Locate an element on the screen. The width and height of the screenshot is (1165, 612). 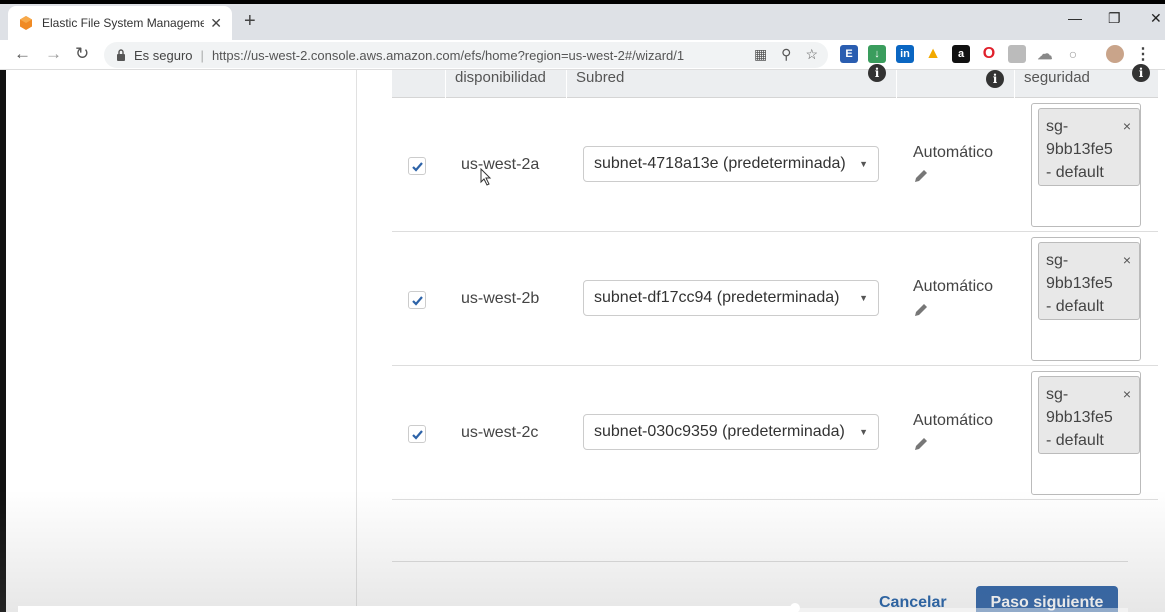
menu-icon: ⋮ is located at coordinates (1143, 54).